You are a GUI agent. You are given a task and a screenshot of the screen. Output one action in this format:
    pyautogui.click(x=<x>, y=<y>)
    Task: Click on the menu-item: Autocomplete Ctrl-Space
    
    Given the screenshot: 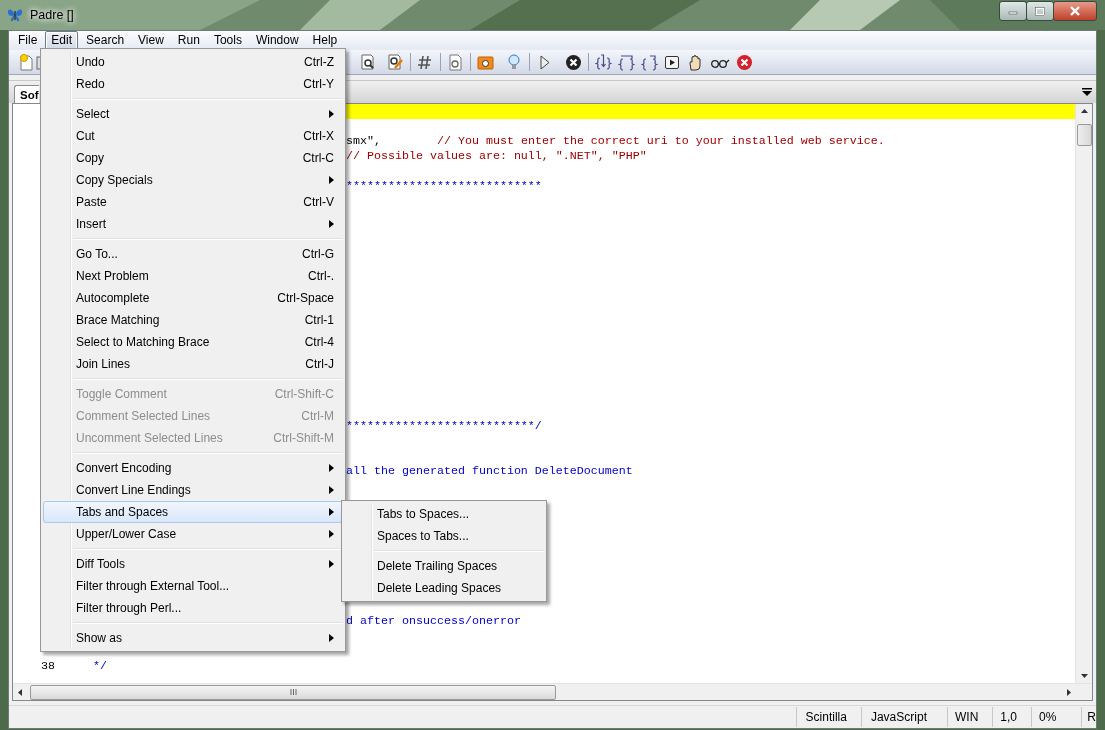 What is the action you would take?
    pyautogui.click(x=193, y=298)
    